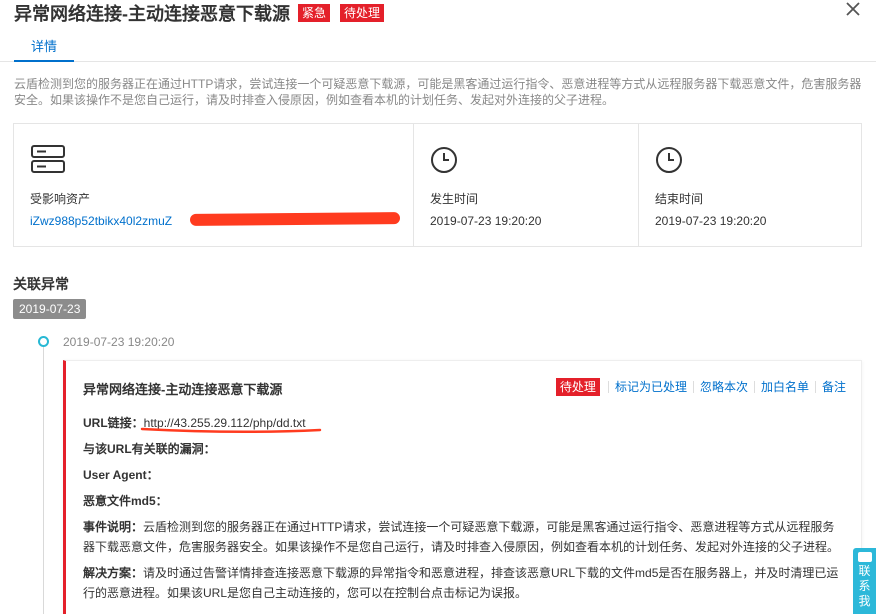 The image size is (876, 614). I want to click on event-desc-label: 事件说明：, so click(113, 527).